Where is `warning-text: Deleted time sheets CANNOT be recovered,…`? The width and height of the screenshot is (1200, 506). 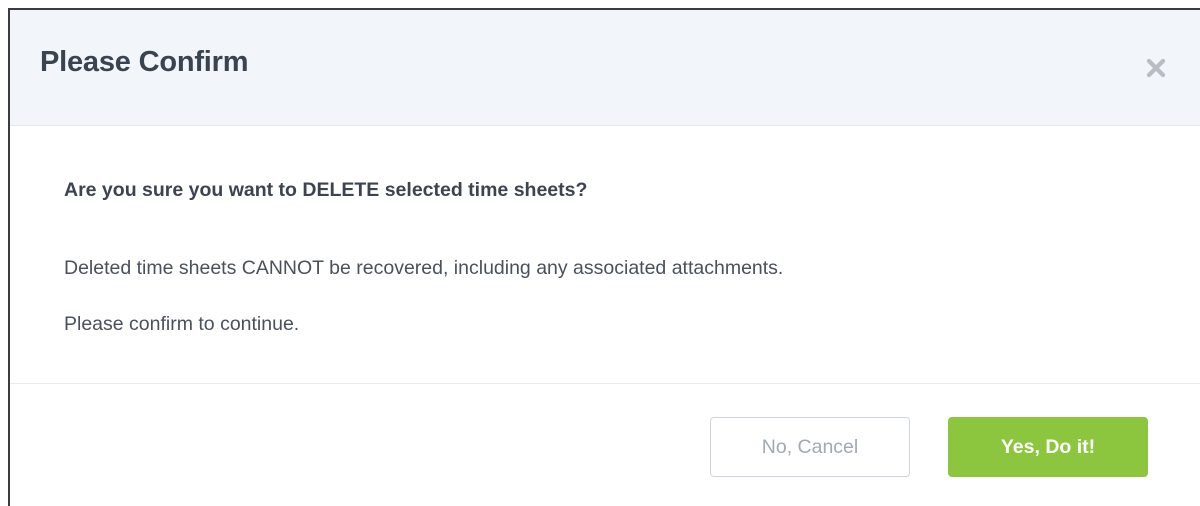 warning-text: Deleted time sheets CANNOT be recovered,… is located at coordinates (424, 268).